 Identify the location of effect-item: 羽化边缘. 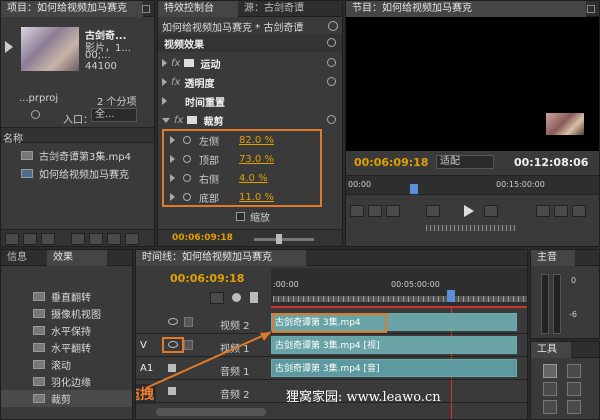
(66, 381).